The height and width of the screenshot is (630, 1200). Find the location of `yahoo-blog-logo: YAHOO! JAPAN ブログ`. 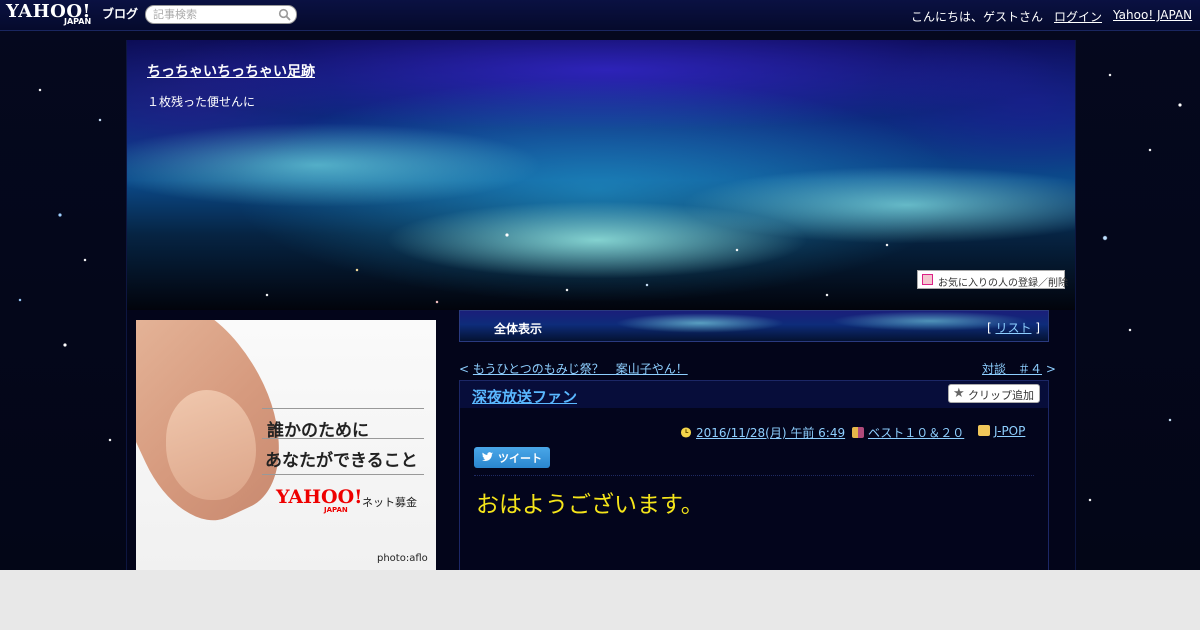

yahoo-blog-logo: YAHOO! JAPAN ブログ is located at coordinates (72, 14).